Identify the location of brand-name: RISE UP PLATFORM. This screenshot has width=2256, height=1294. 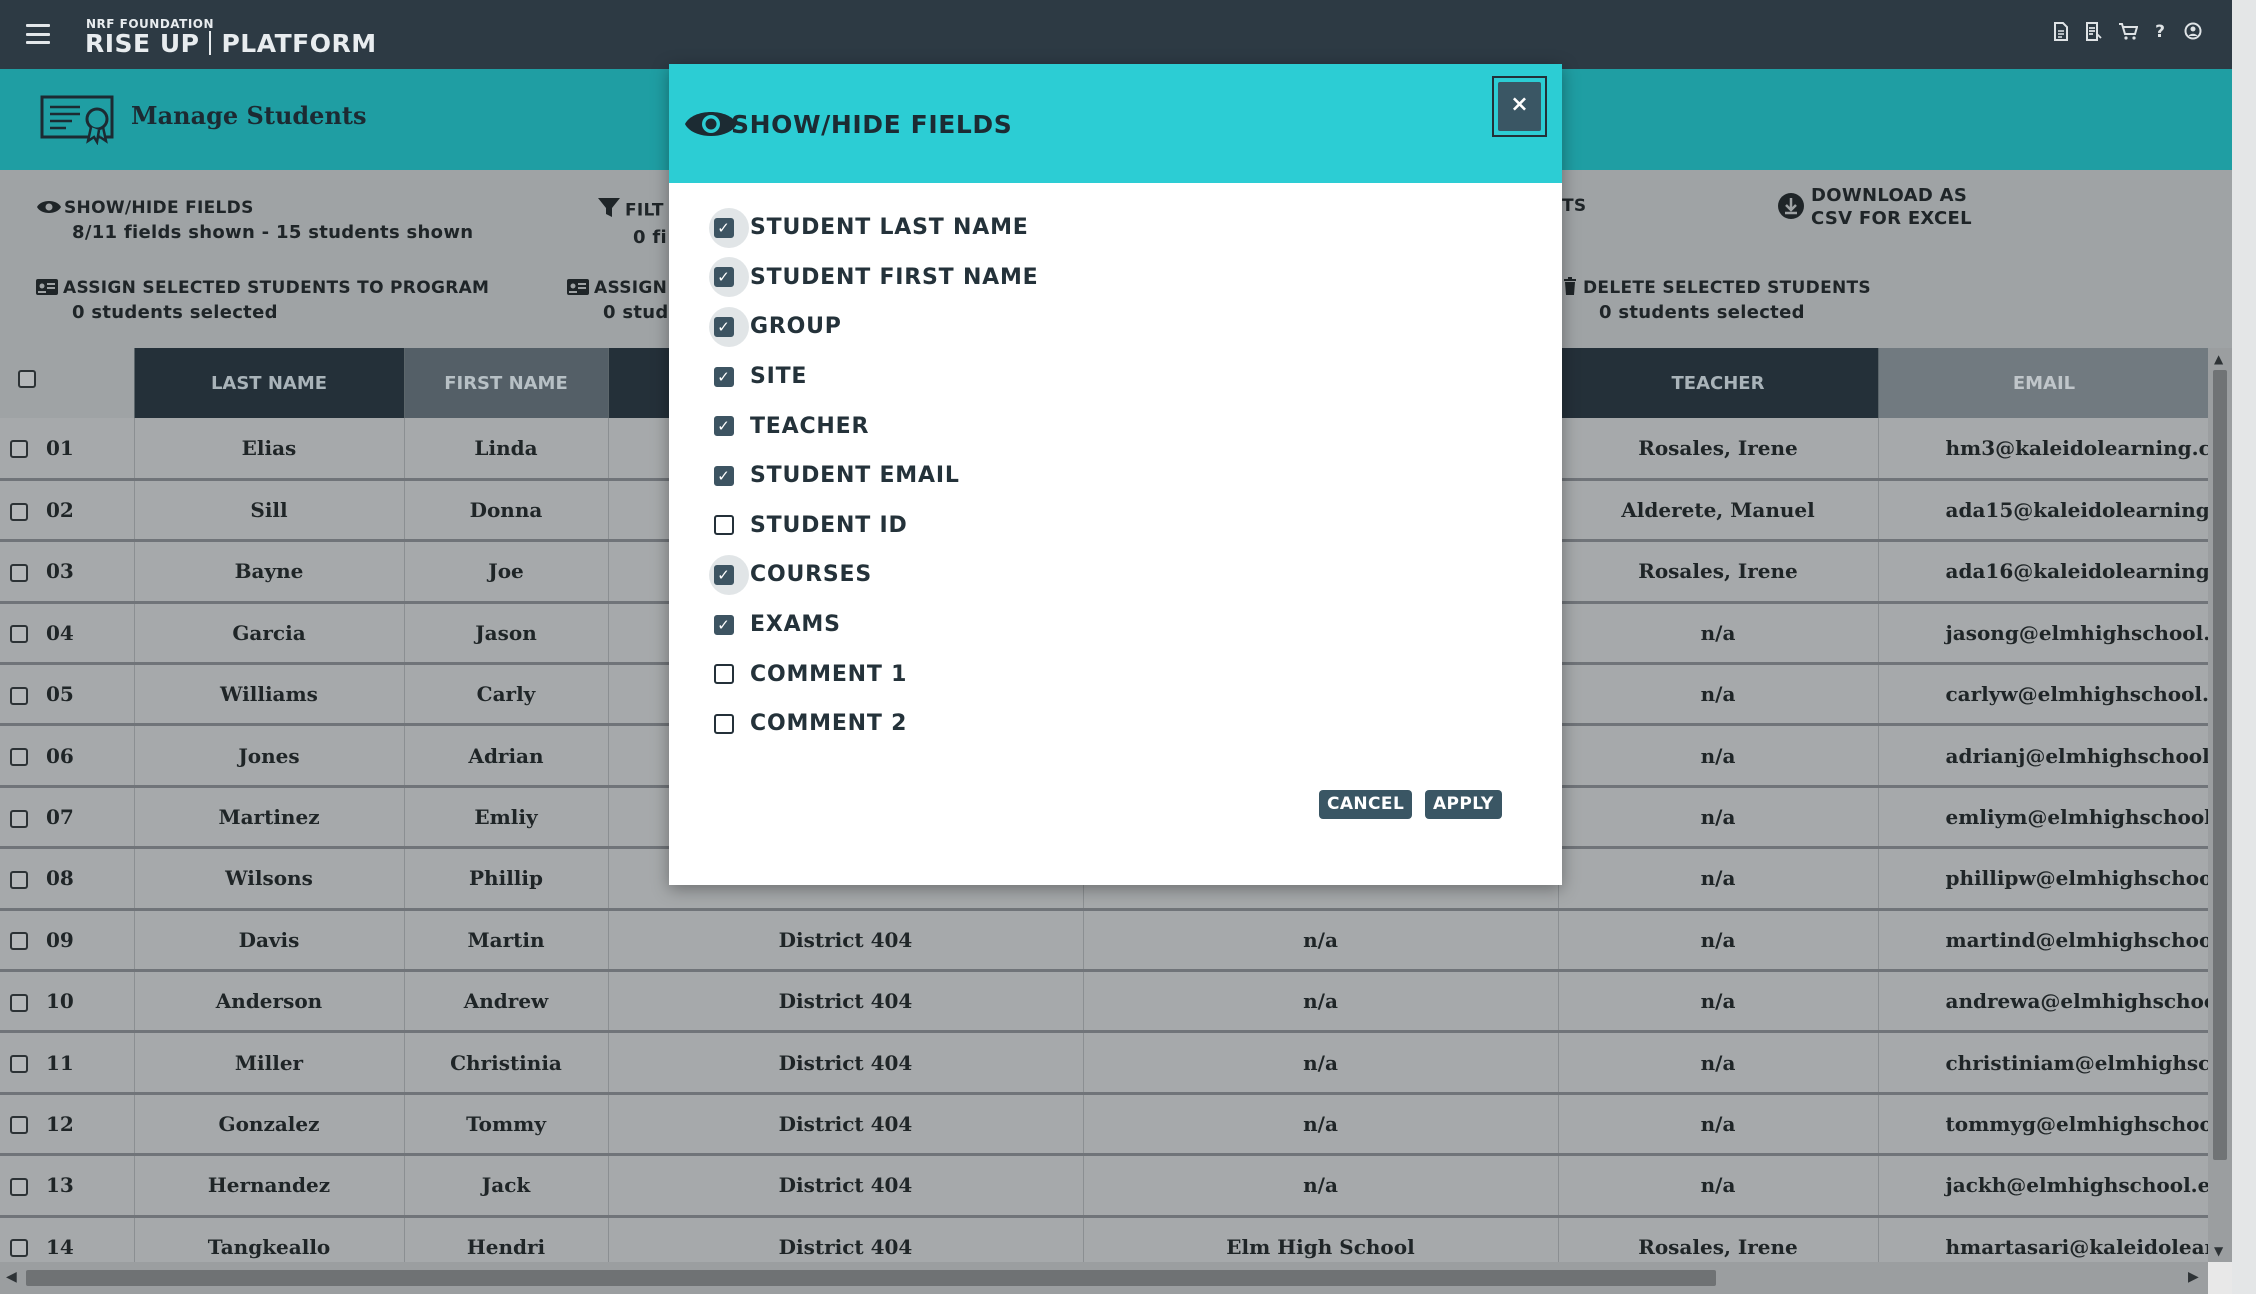
(231, 43).